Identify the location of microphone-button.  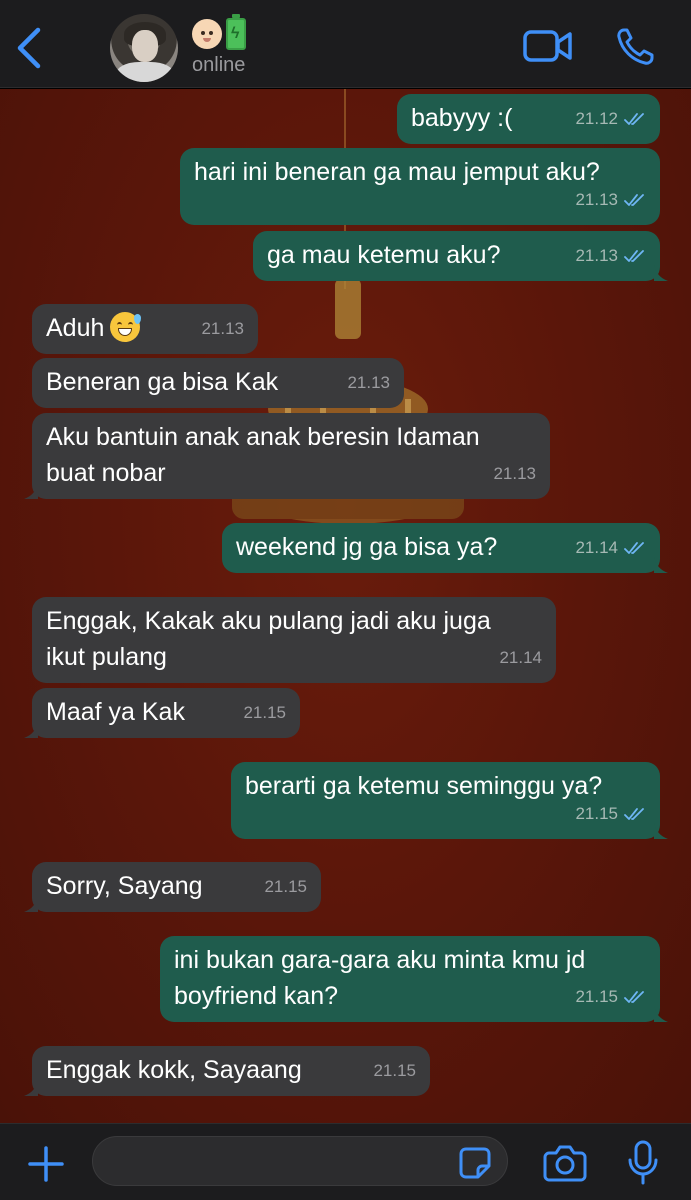
(643, 1163).